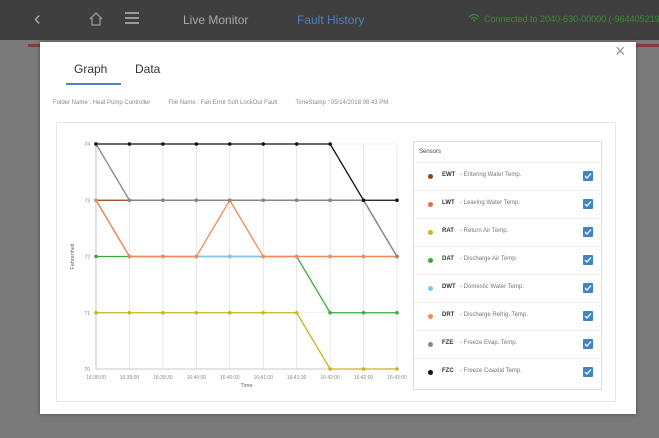  Describe the element at coordinates (448, 343) in the screenshot. I see `sensor-code: FZE` at that location.